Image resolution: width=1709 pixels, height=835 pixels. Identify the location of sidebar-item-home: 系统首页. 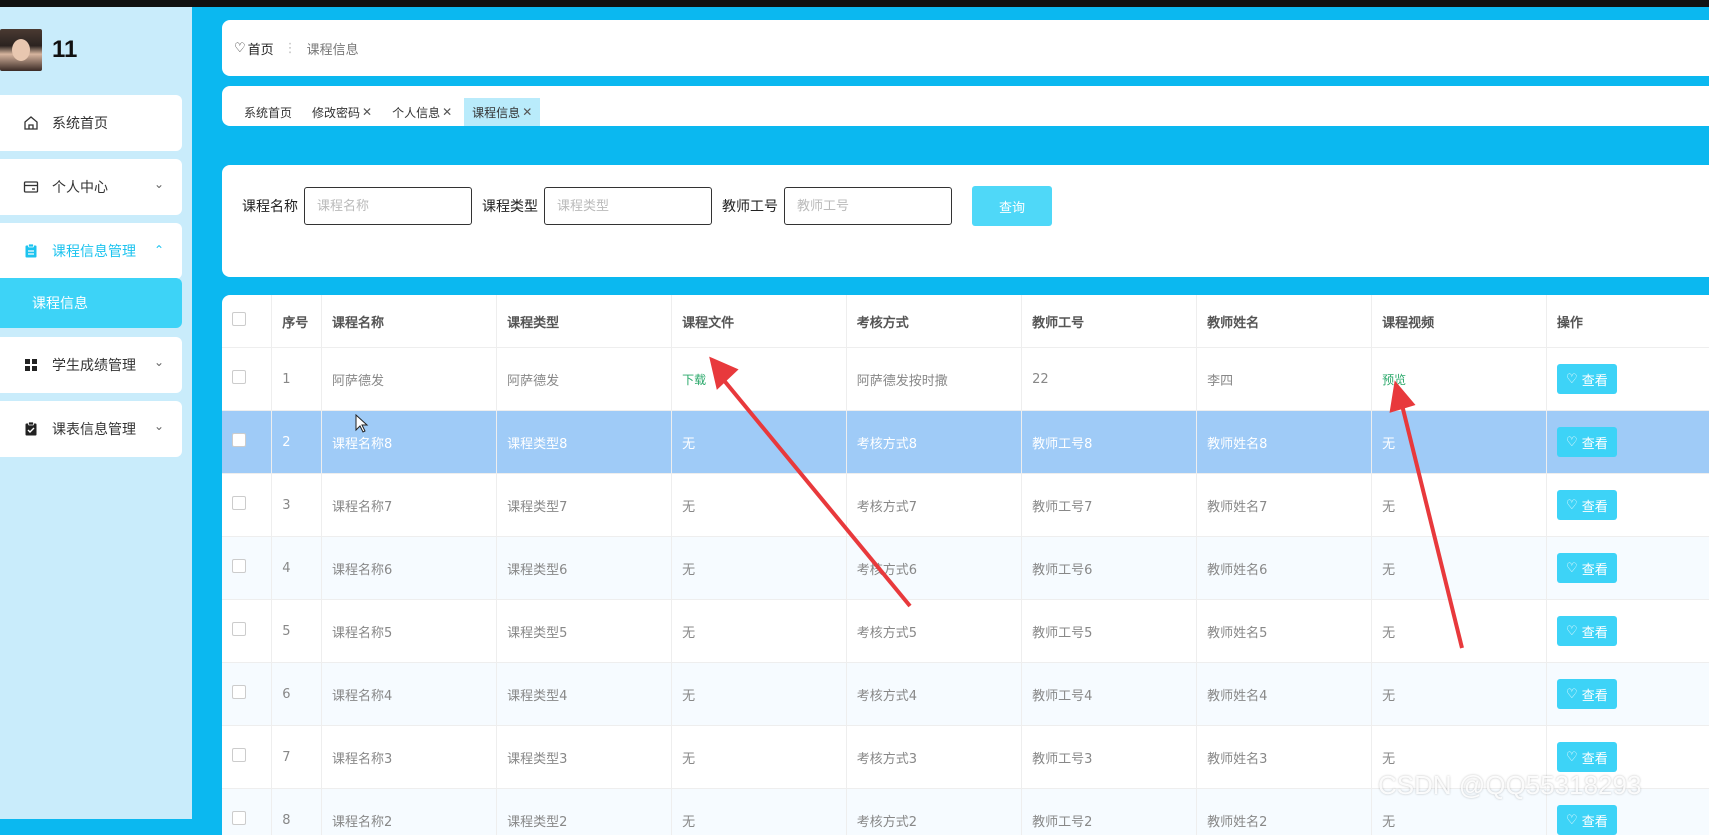
(91, 123).